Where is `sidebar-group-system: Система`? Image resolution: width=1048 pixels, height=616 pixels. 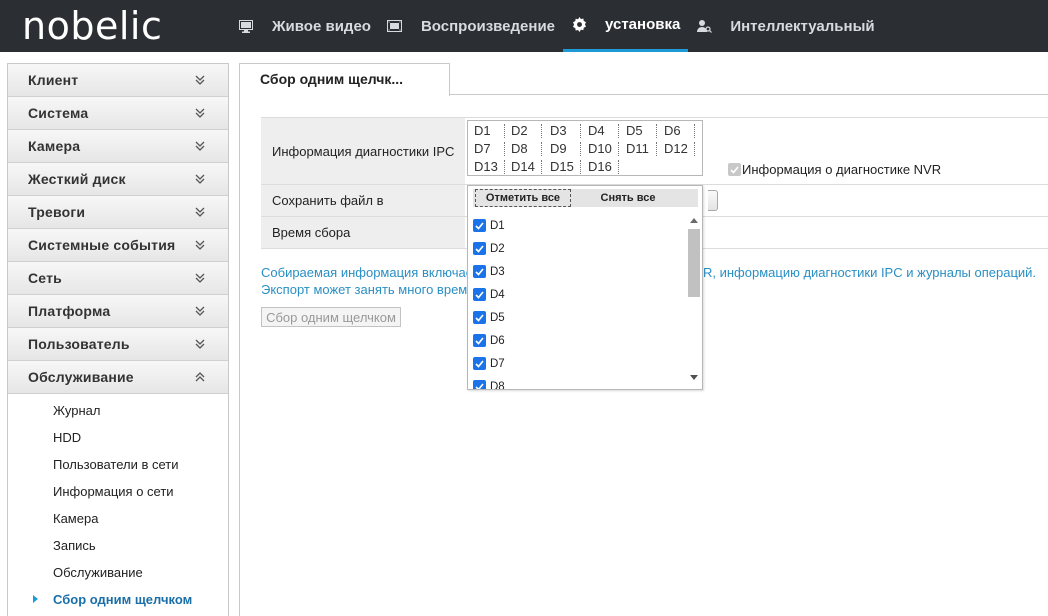 sidebar-group-system: Система is located at coordinates (118, 113).